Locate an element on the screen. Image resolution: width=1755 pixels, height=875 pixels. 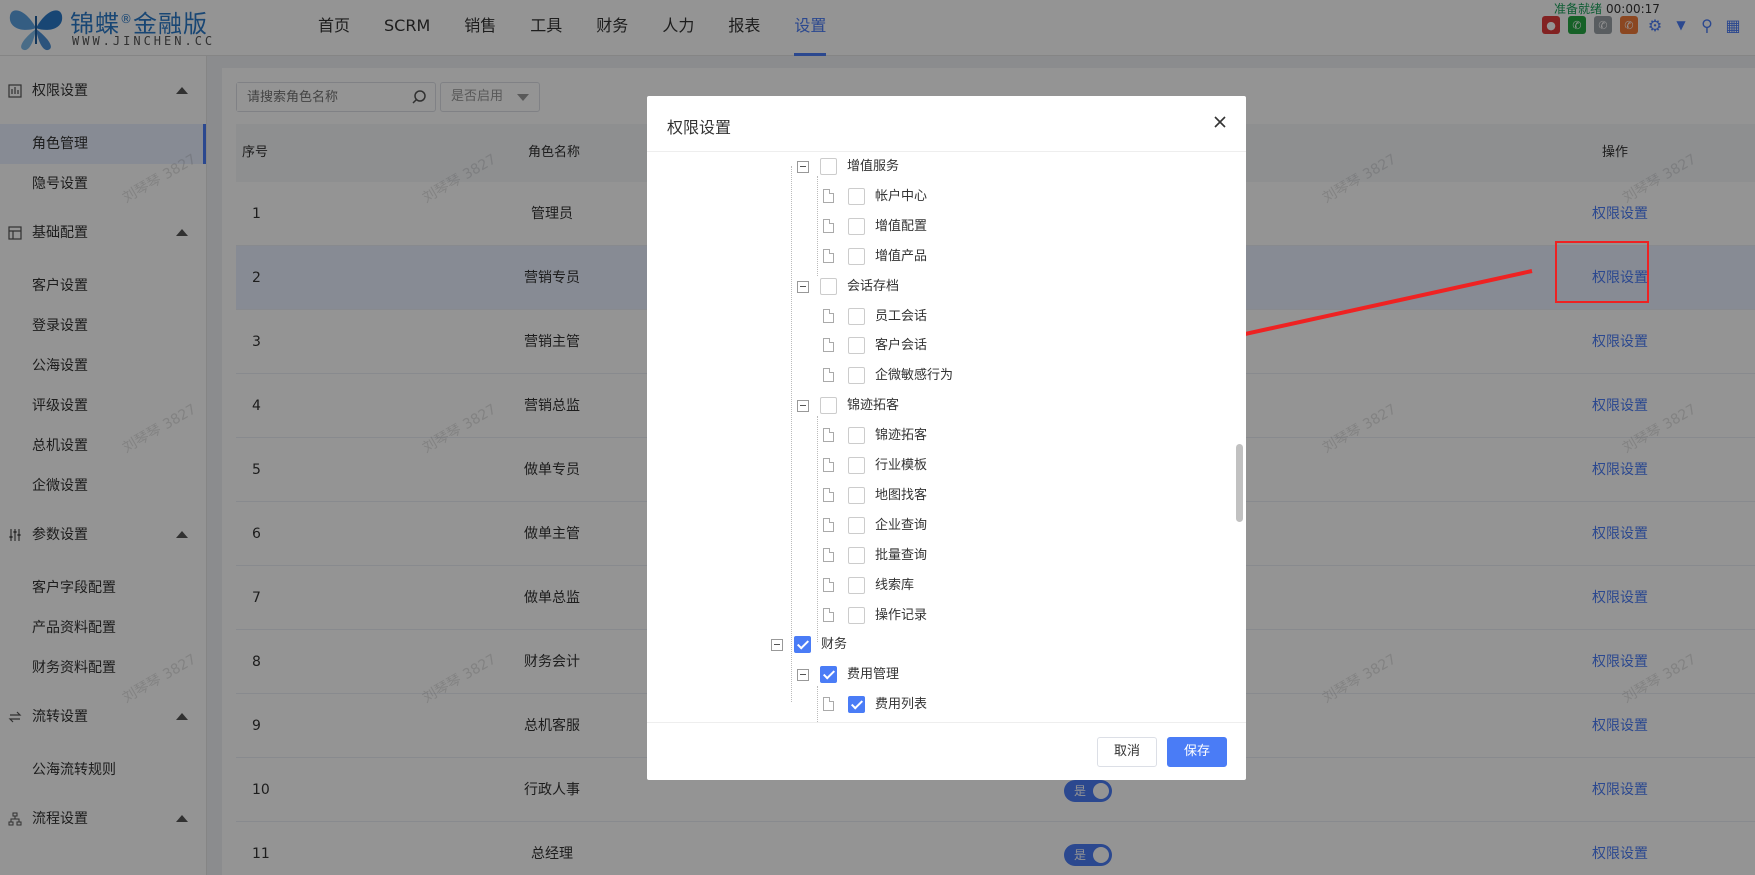
tree-leaf-node: 增值产品 is located at coordinates (927, 257).